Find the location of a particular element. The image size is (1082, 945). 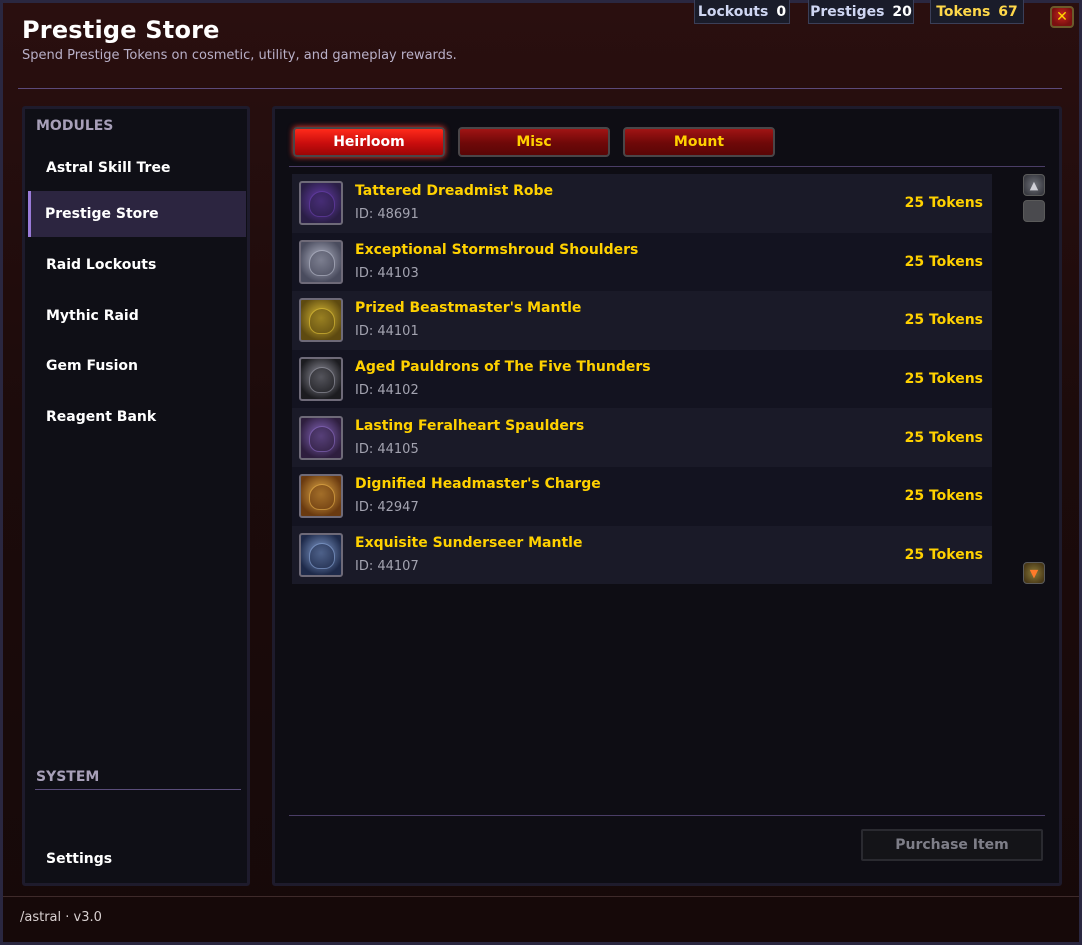

tokens-counter: Tokens 67 is located at coordinates (977, 12).